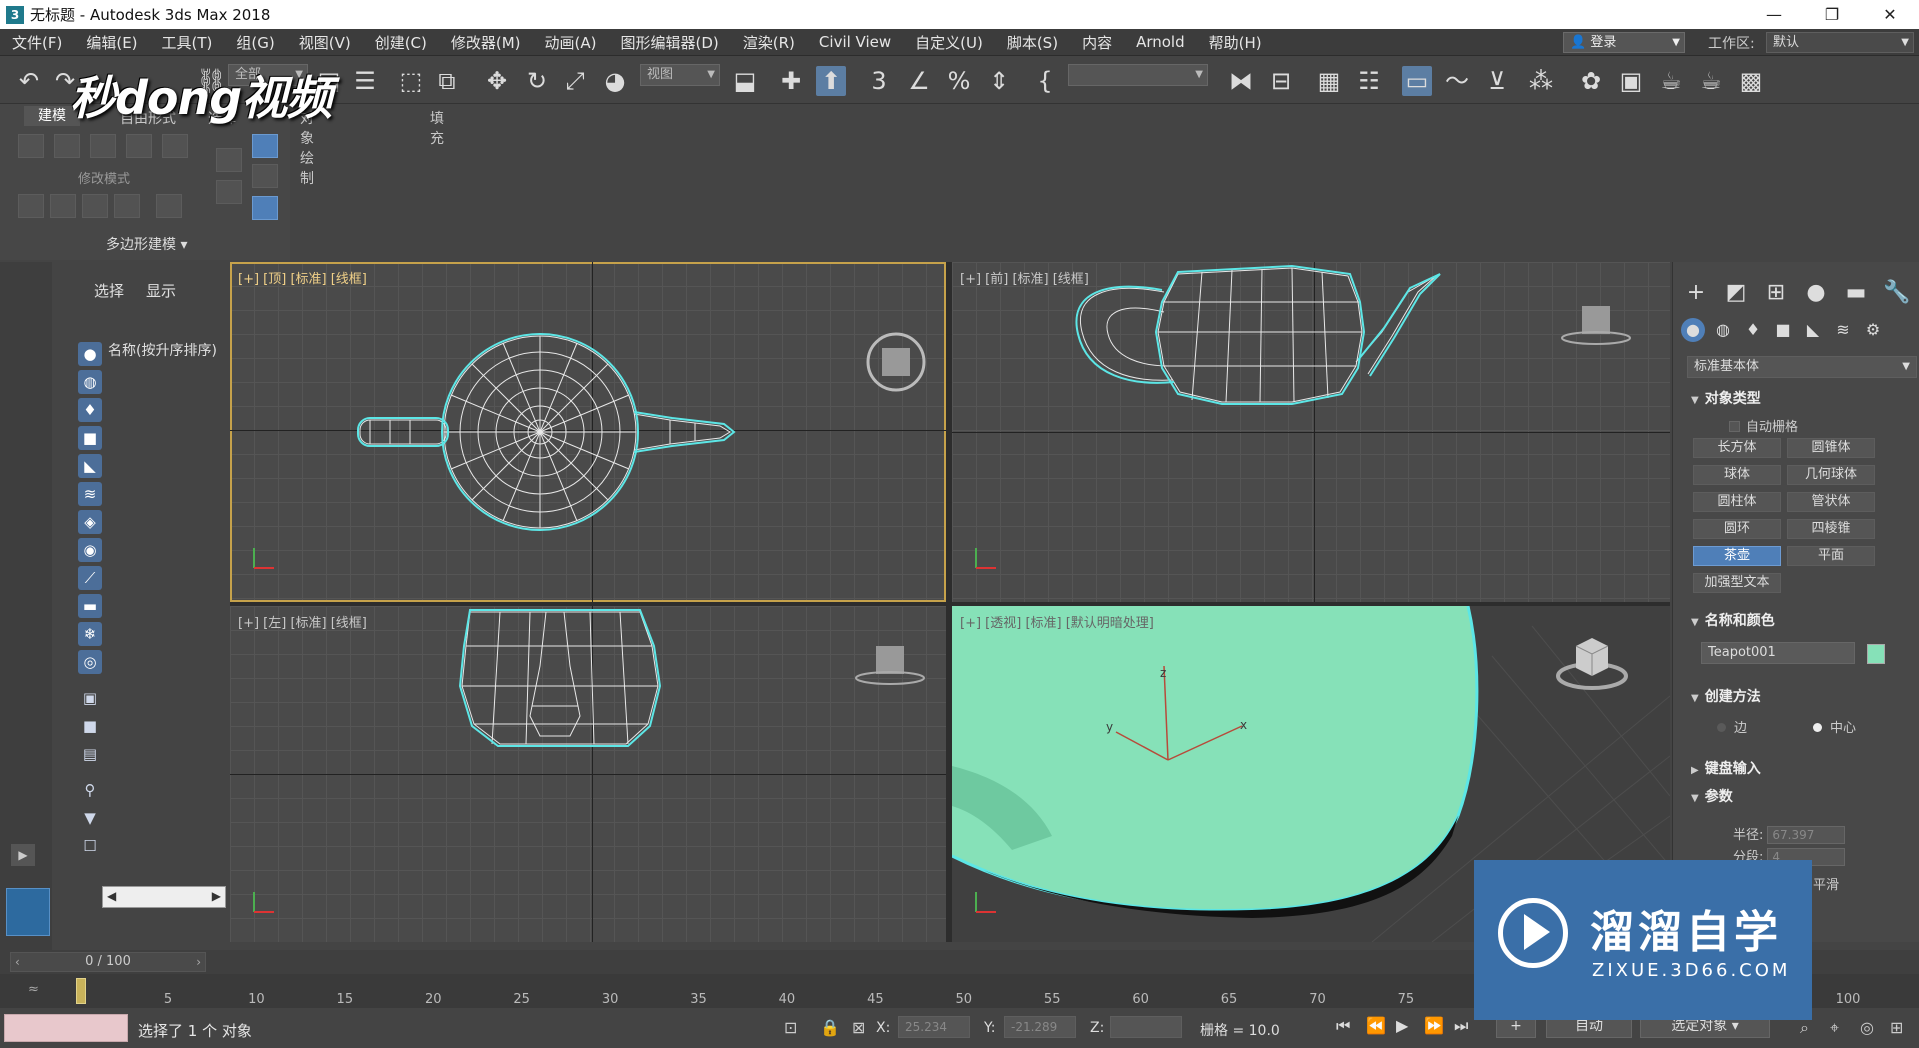 The width and height of the screenshot is (1919, 1048). What do you see at coordinates (1497, 81) in the screenshot?
I see `dope-sheet-icon: ⊻` at bounding box center [1497, 81].